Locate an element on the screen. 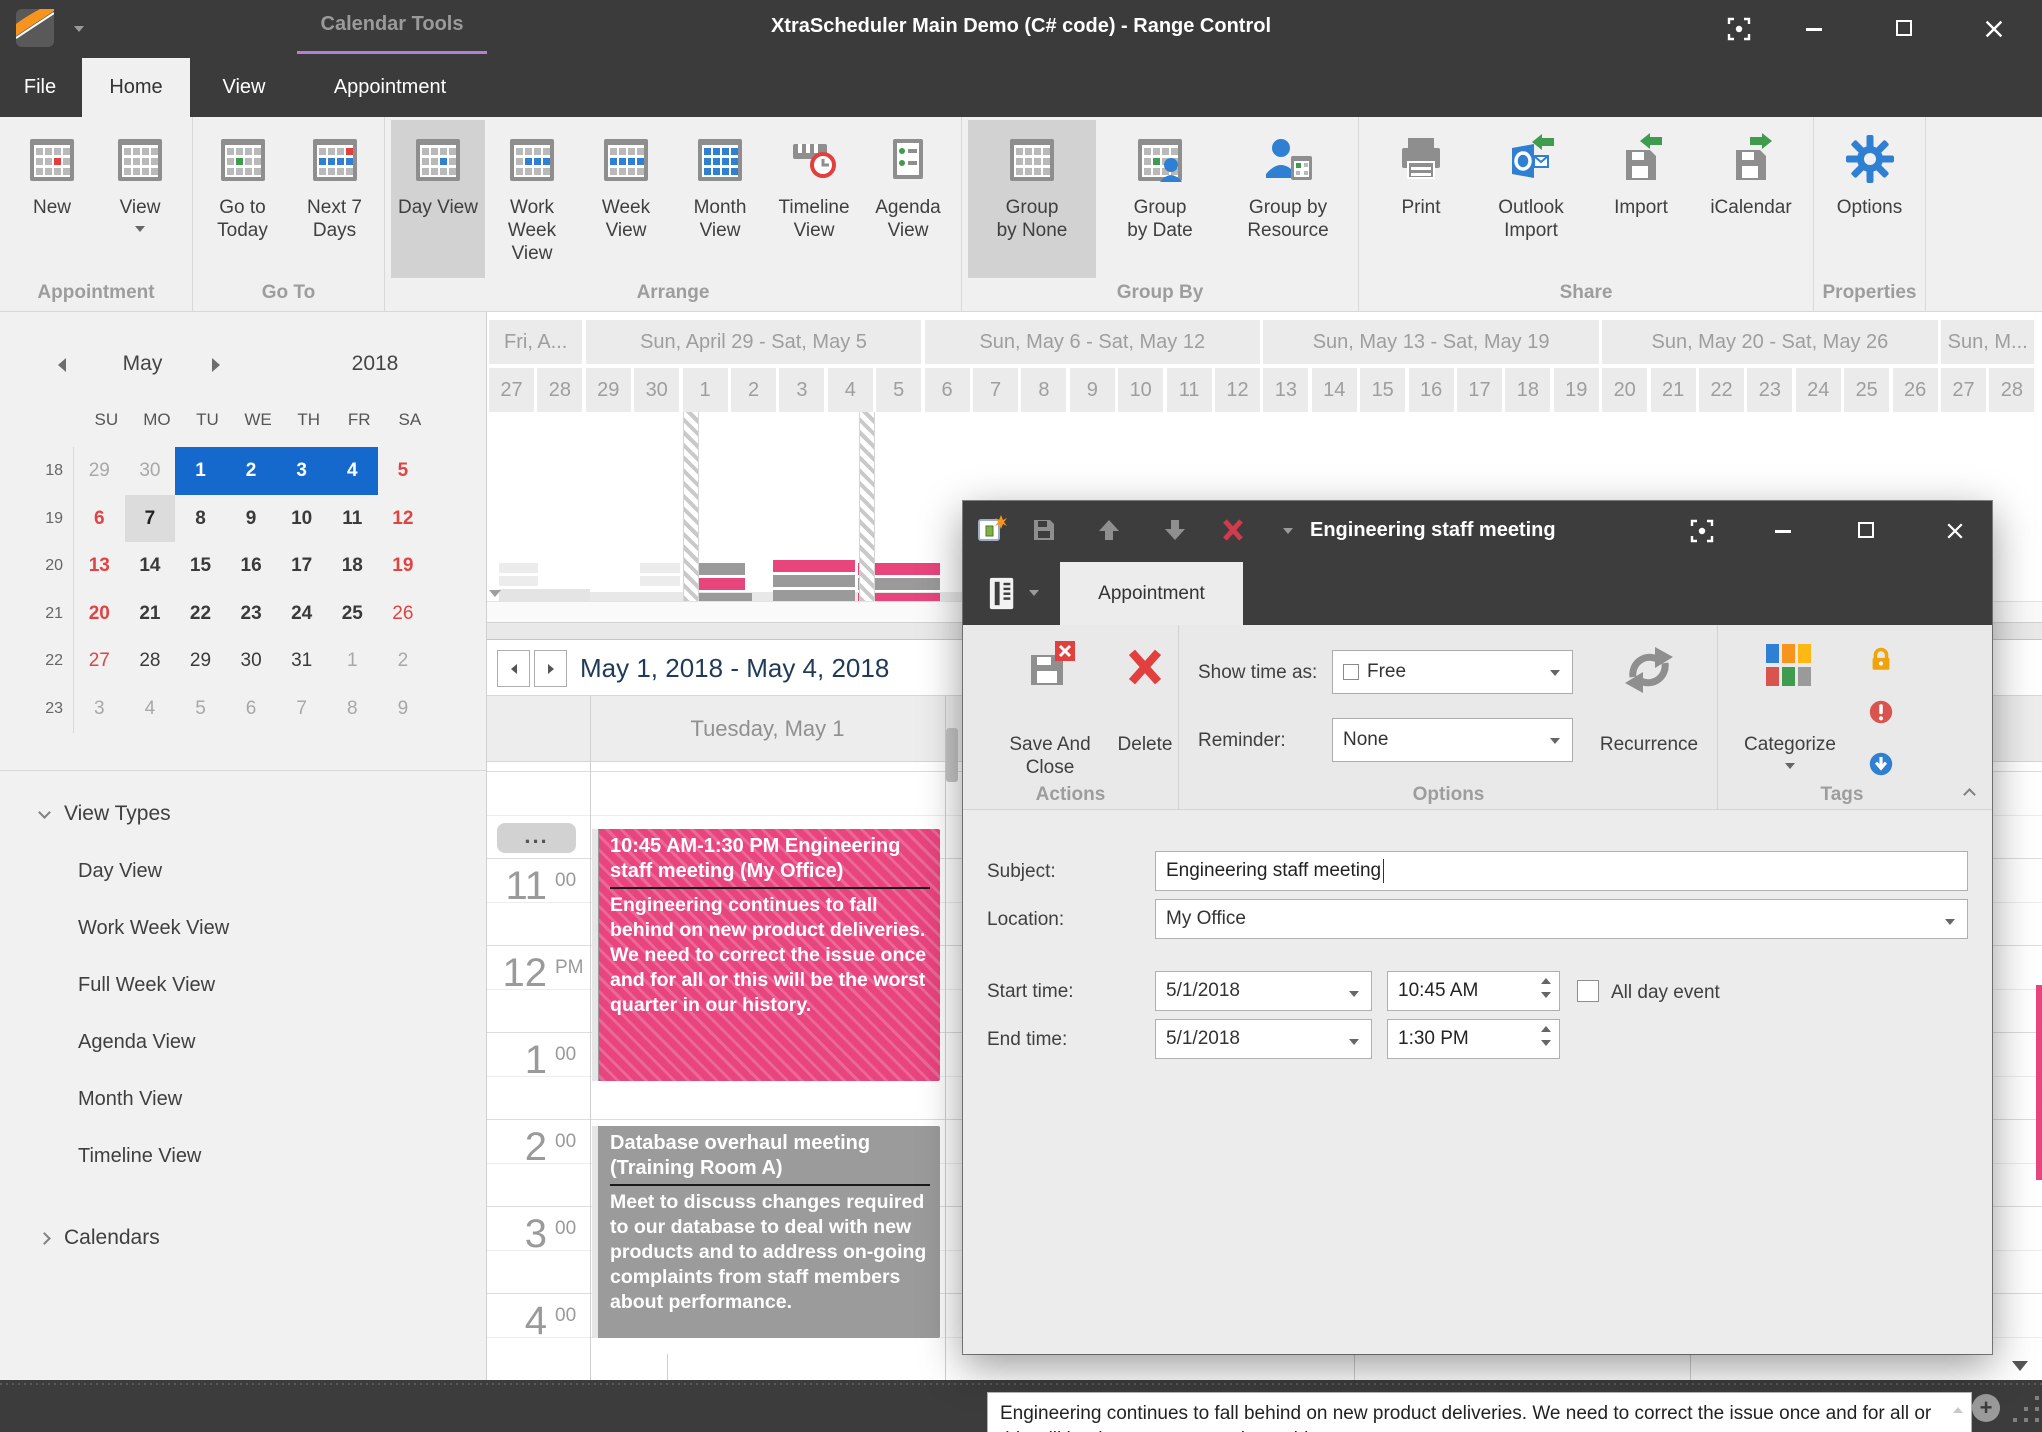 The height and width of the screenshot is (1432, 2042). next-appointment-icon is located at coordinates (2020, 1367).